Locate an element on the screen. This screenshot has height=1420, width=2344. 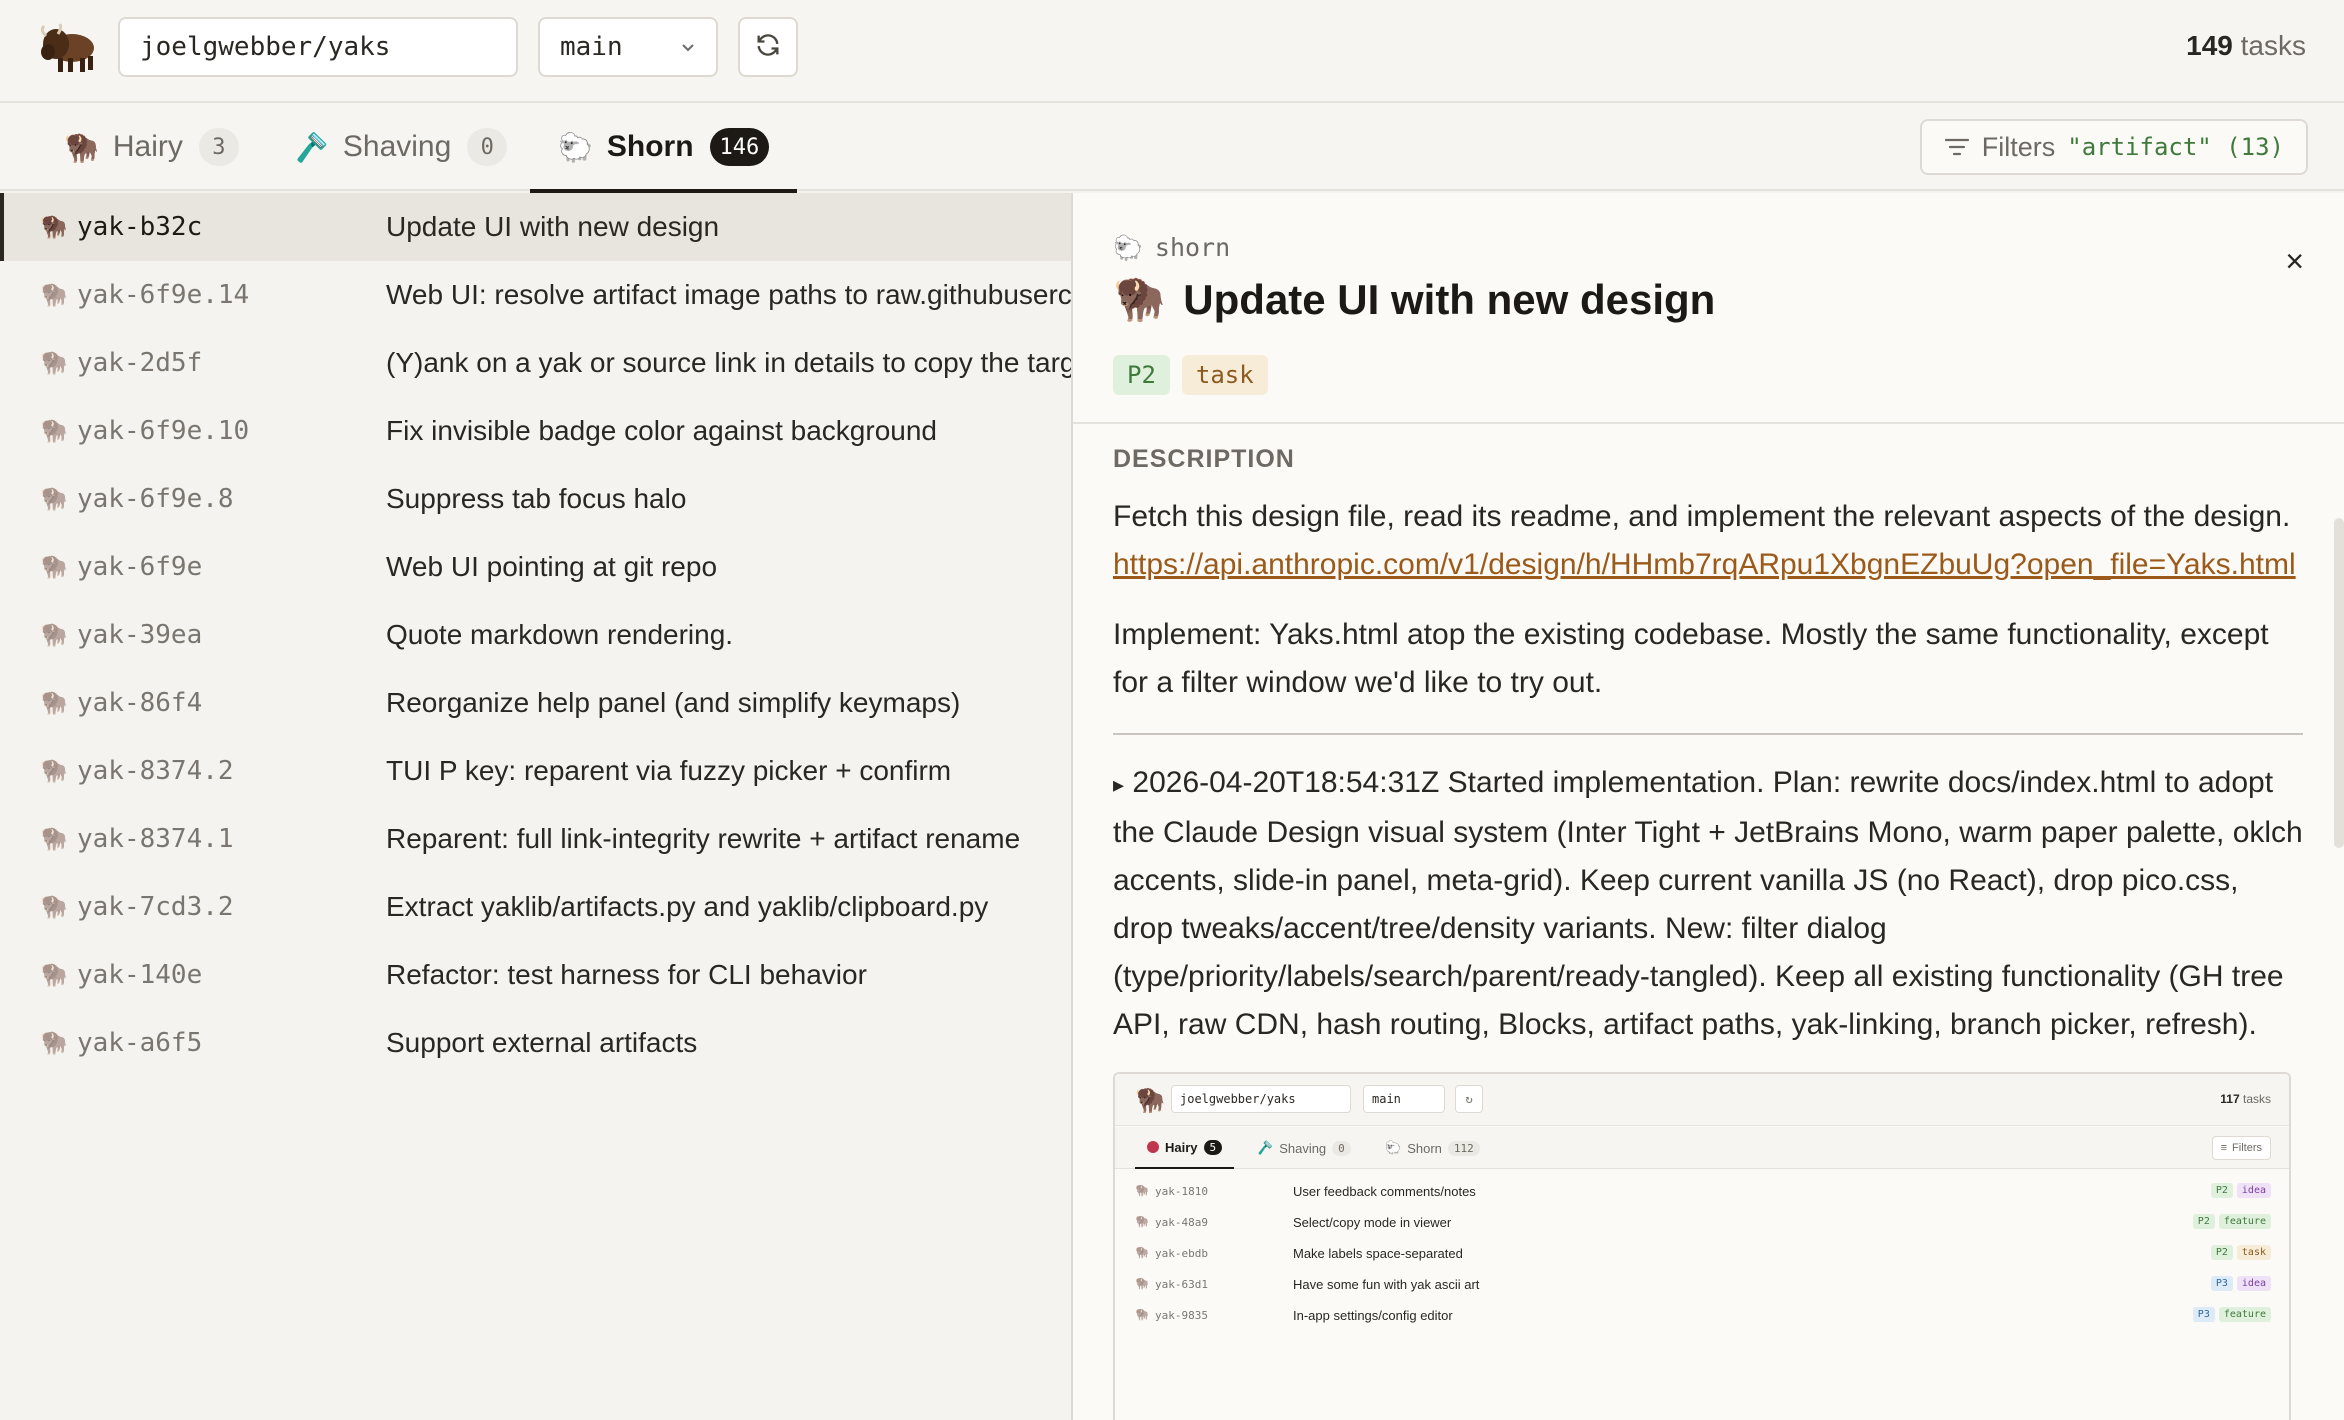
list-item: 🦬 yak-a6f5 Support external artifacts is located at coordinates (535, 1043).